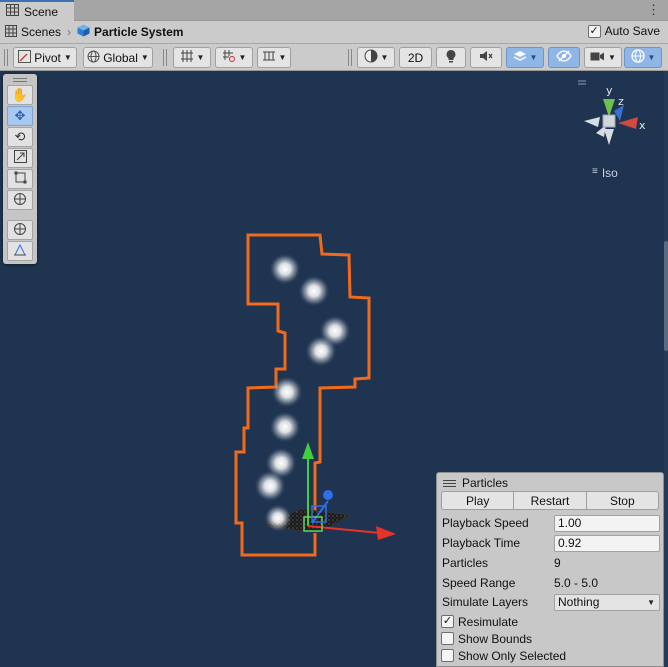  Describe the element at coordinates (41, 32) in the screenshot. I see `breadcrumb-scenes-label: Scenes` at that location.